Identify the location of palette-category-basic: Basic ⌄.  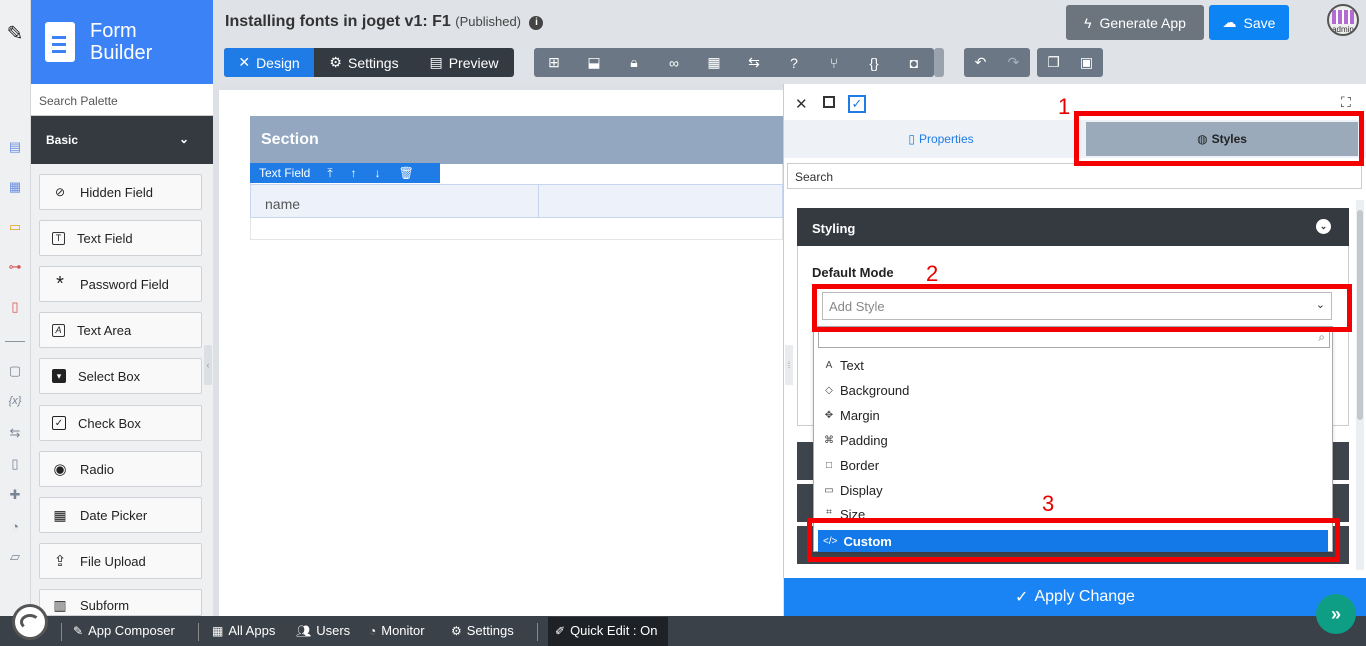
(122, 140).